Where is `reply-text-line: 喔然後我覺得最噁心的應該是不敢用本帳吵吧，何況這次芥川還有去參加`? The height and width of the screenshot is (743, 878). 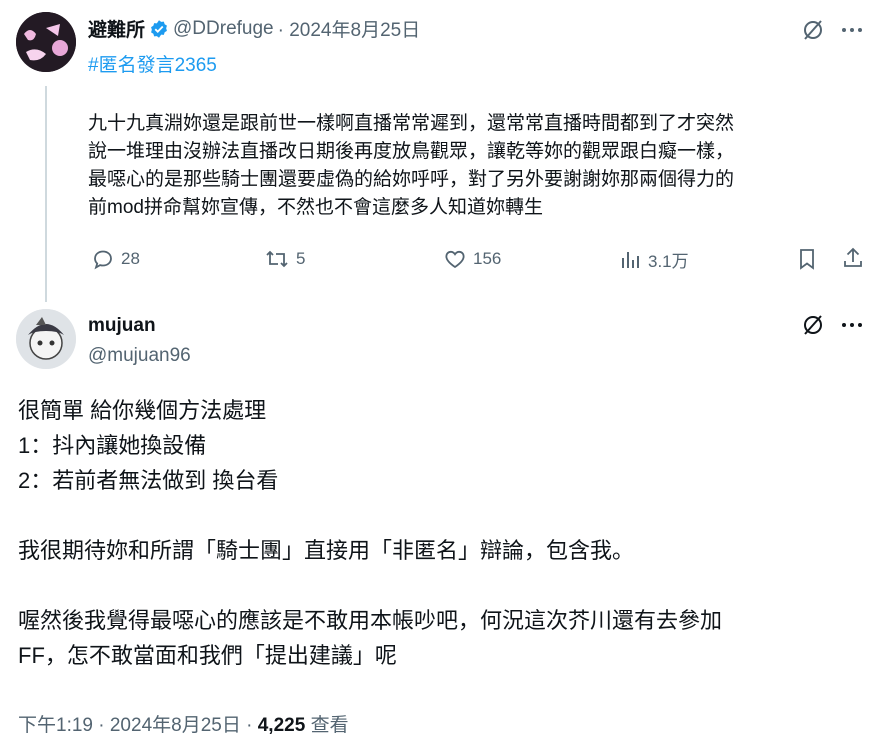
reply-text-line: 喔然後我覺得最噁心的應該是不敢用本帳吵吧，何況這次芥川還有去參加 is located at coordinates (370, 620).